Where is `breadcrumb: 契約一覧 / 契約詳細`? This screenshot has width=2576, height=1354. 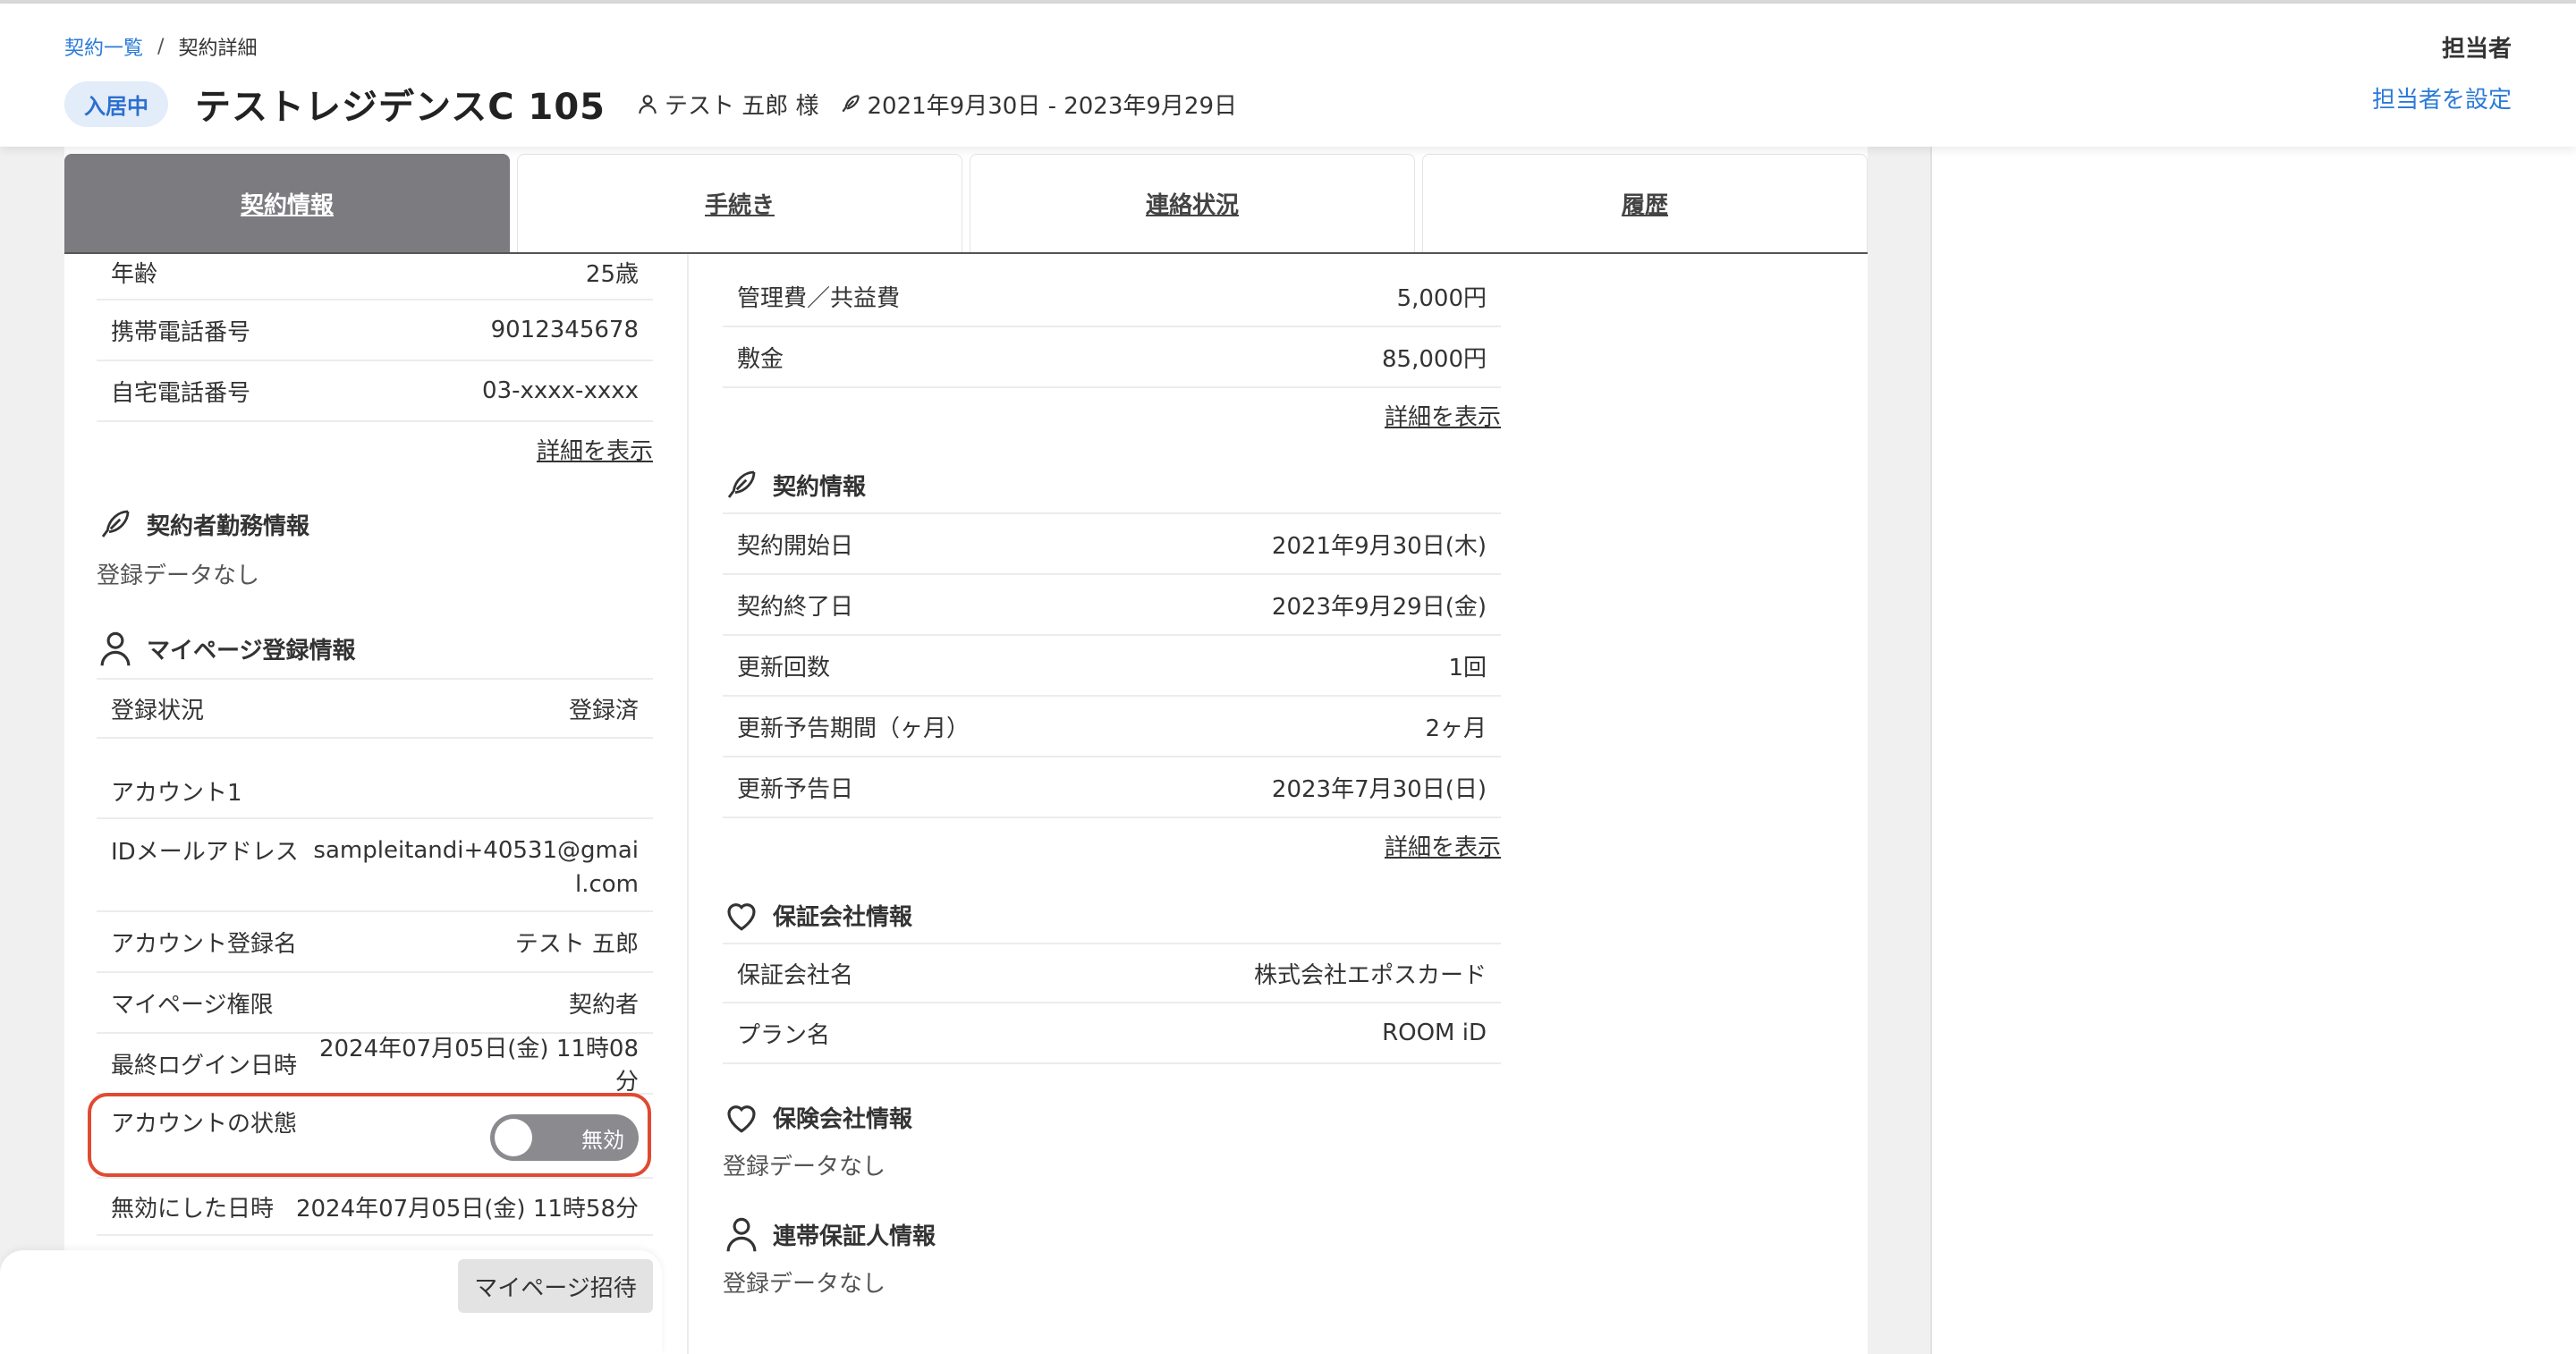 breadcrumb: 契約一覧 / 契約詳細 is located at coordinates (160, 46).